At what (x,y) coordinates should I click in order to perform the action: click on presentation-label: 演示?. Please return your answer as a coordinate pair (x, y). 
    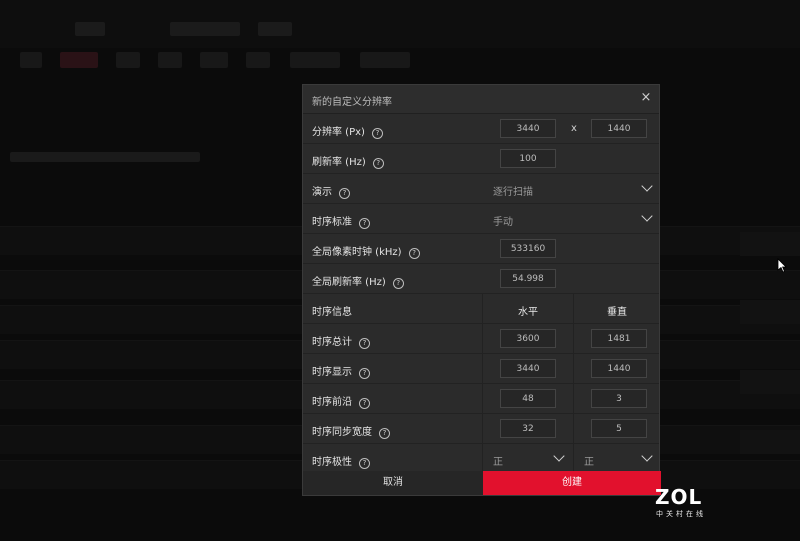
    Looking at the image, I should click on (331, 191).